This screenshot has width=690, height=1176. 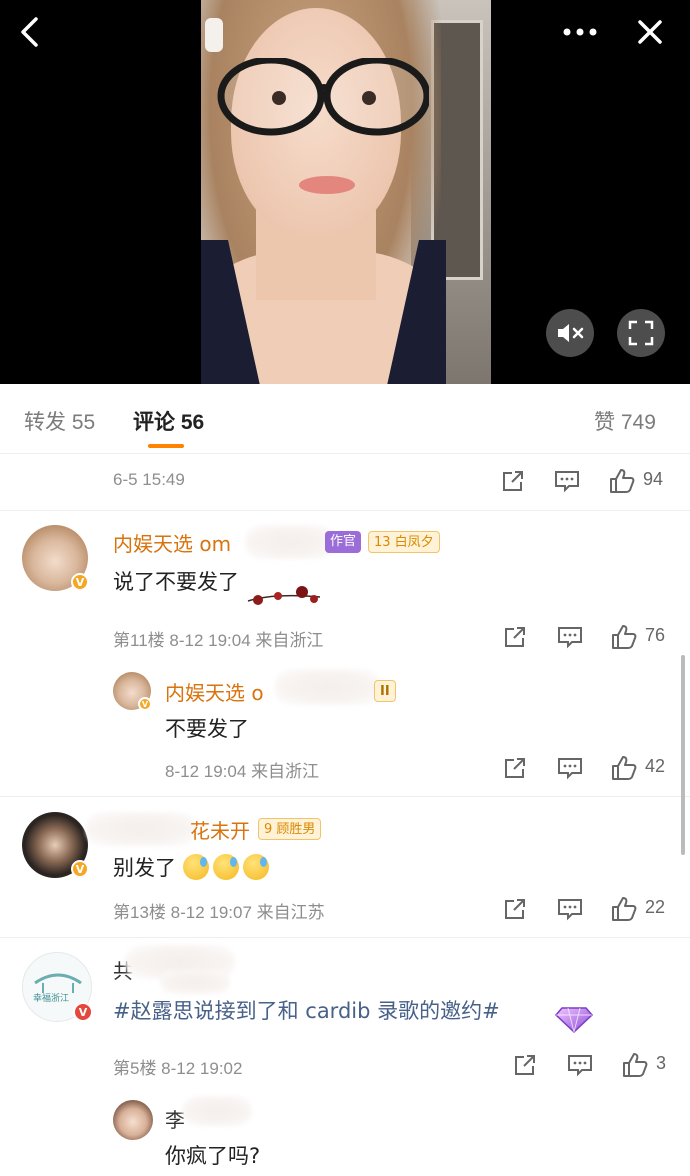 What do you see at coordinates (213, 1156) in the screenshot?
I see `reply-text: 你疯了吗?` at bounding box center [213, 1156].